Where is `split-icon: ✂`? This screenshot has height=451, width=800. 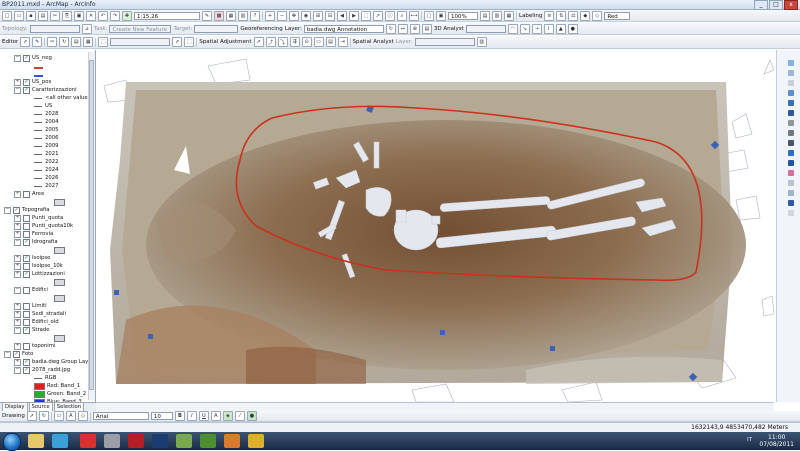 split-icon: ✂ is located at coordinates (52, 42).